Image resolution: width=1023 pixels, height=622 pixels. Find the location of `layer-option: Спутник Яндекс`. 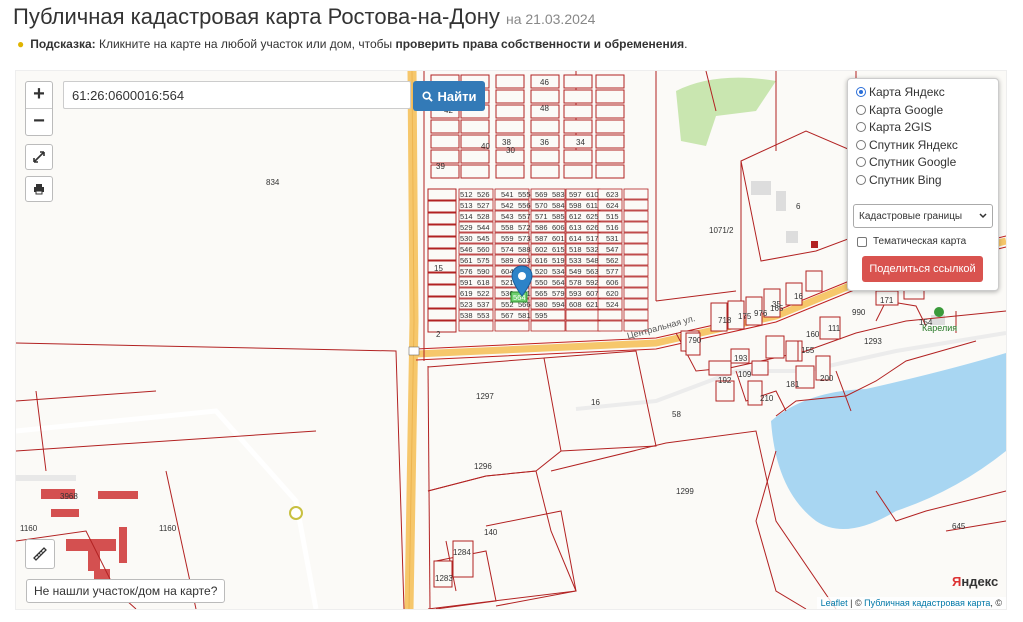

layer-option: Спутник Яндекс is located at coordinates (907, 145).